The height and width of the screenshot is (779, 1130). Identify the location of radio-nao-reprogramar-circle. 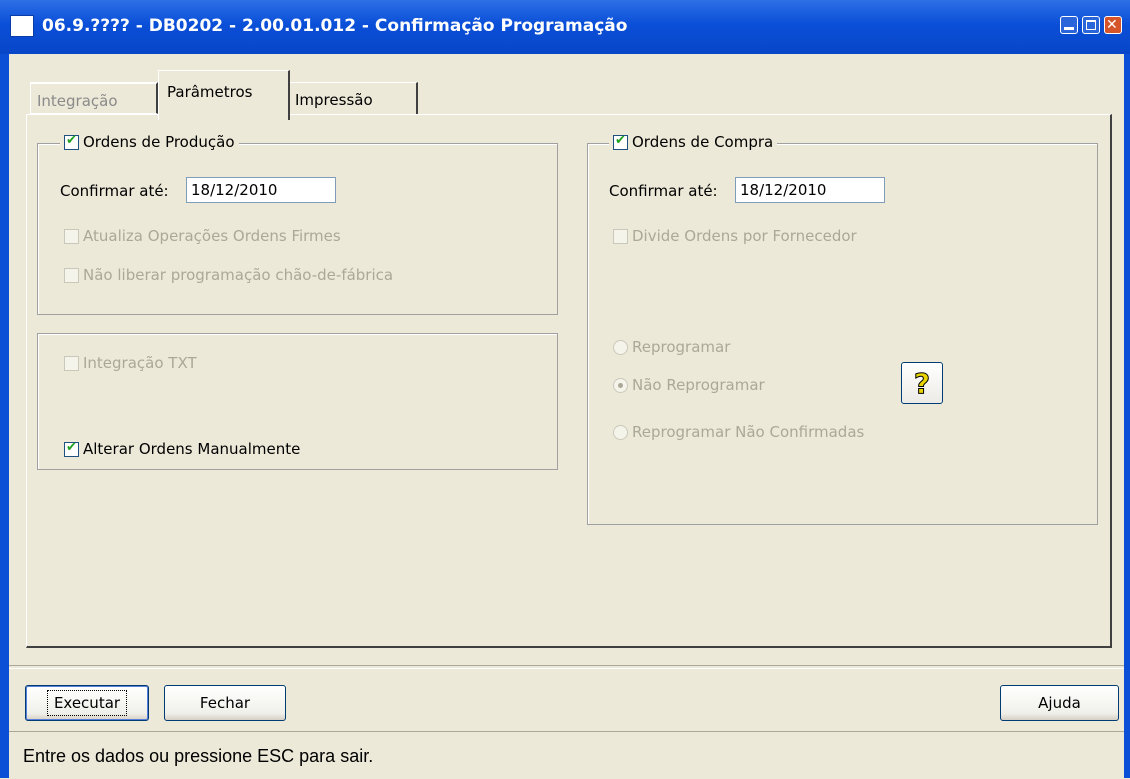
(620, 385).